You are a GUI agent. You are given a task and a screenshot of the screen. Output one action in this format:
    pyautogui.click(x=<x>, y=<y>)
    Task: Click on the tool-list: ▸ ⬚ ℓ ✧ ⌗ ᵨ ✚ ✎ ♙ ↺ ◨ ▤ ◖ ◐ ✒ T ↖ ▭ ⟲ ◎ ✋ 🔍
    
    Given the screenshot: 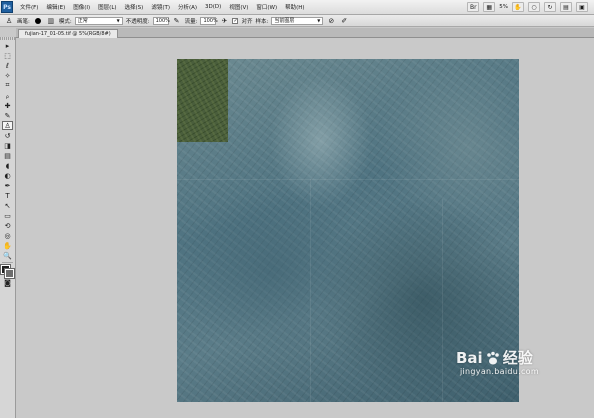 What is the action you would take?
    pyautogui.click(x=7, y=150)
    